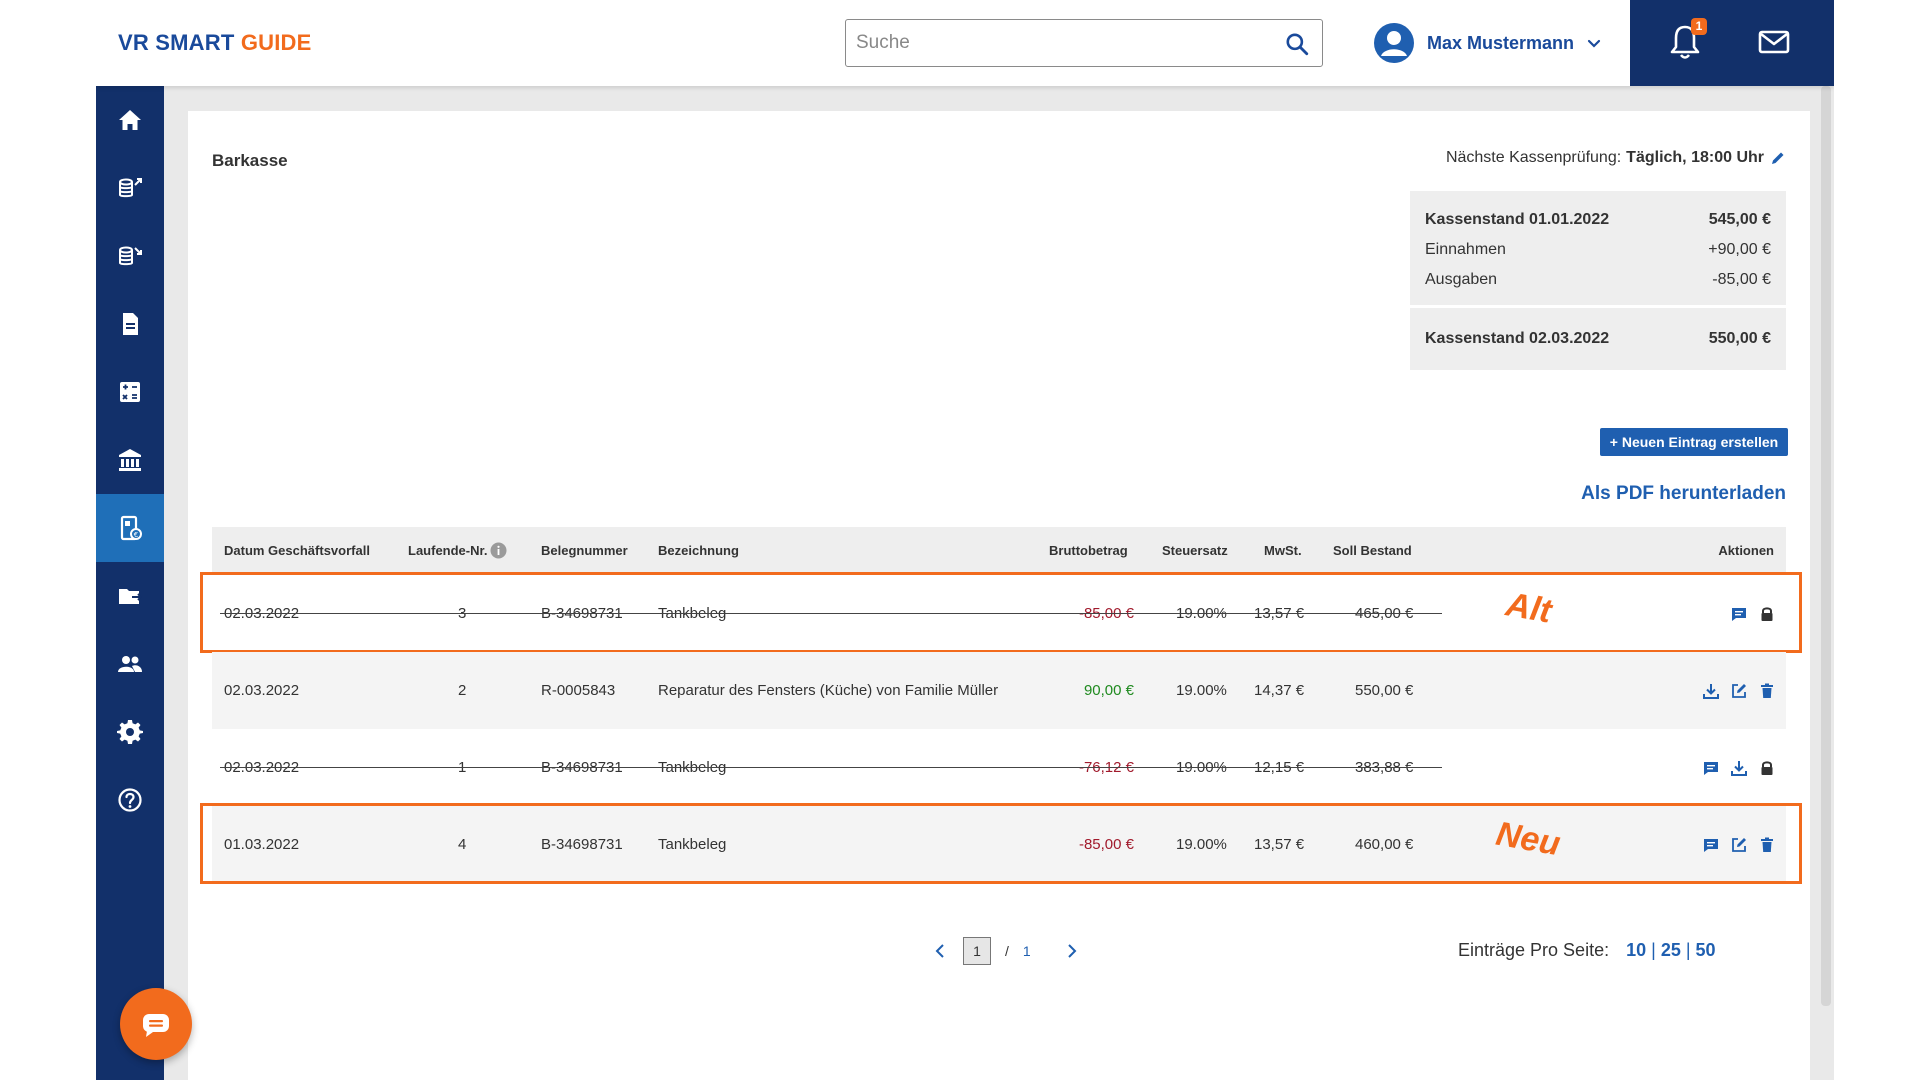 The height and width of the screenshot is (1080, 1920). What do you see at coordinates (1826, 546) in the screenshot?
I see `page-scrollbar` at bounding box center [1826, 546].